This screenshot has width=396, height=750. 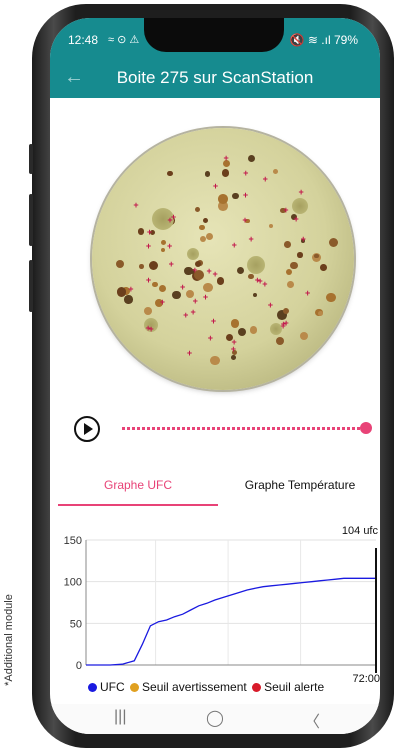 I want to click on legend-seuil-avertissement: Seuil avertissement, so click(x=194, y=687).